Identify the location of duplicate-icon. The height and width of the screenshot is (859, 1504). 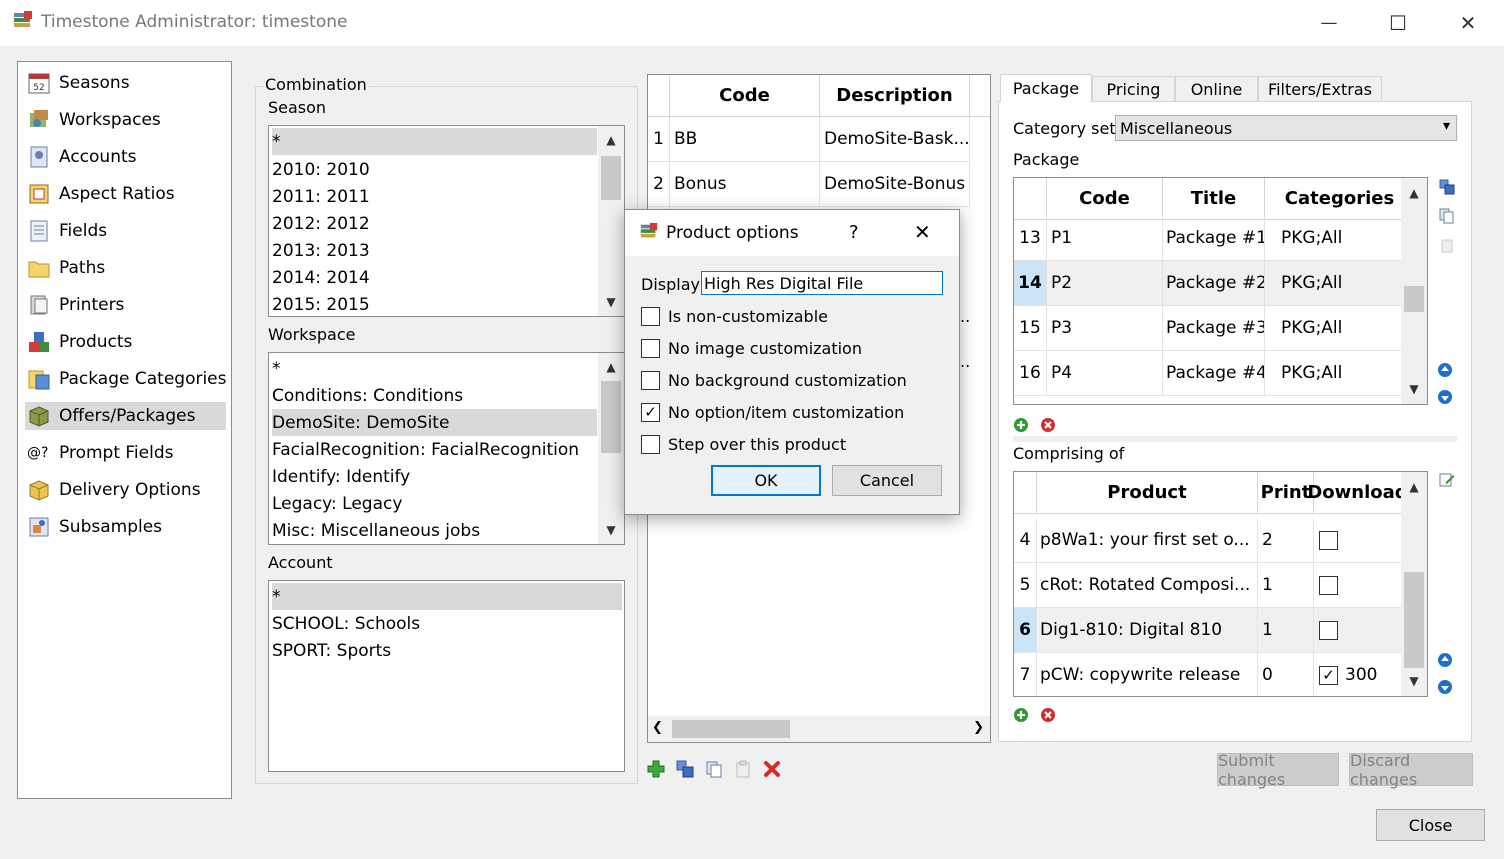
(685, 769).